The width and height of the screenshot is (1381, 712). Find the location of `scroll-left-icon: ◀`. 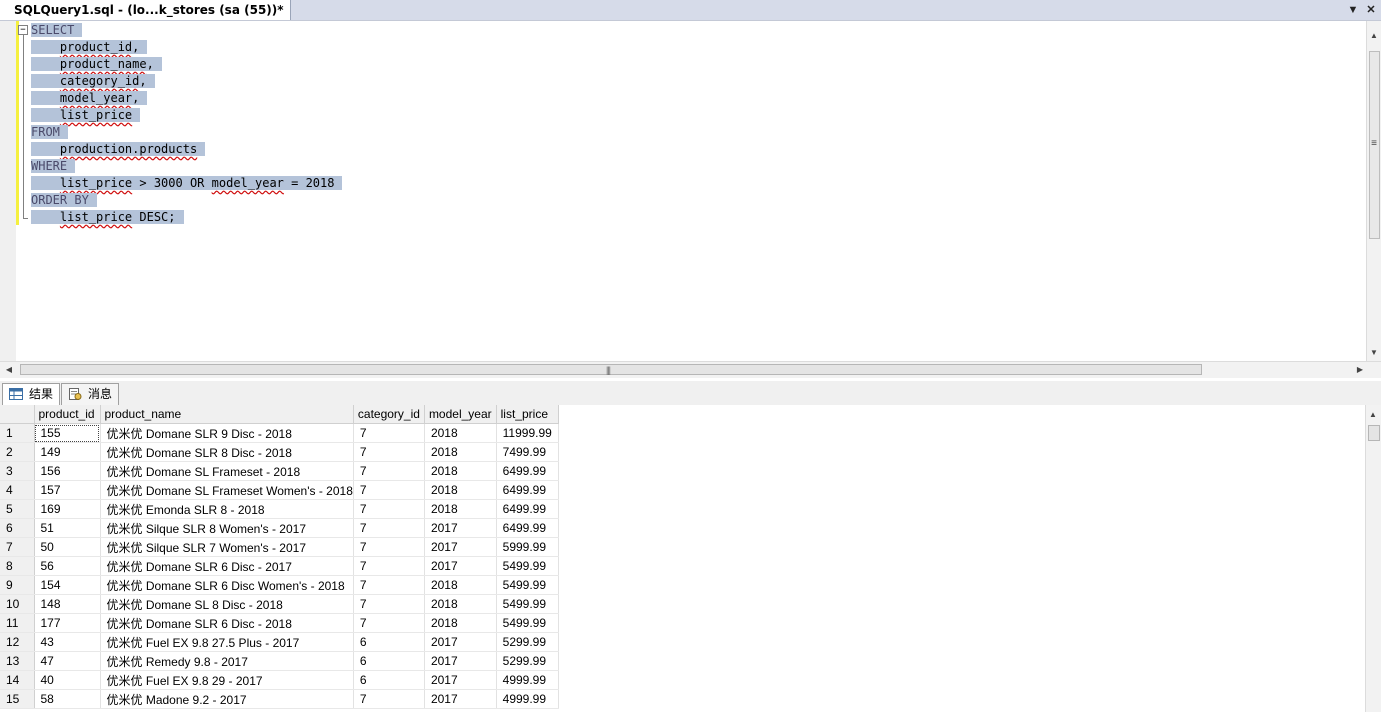

scroll-left-icon: ◀ is located at coordinates (9, 370).